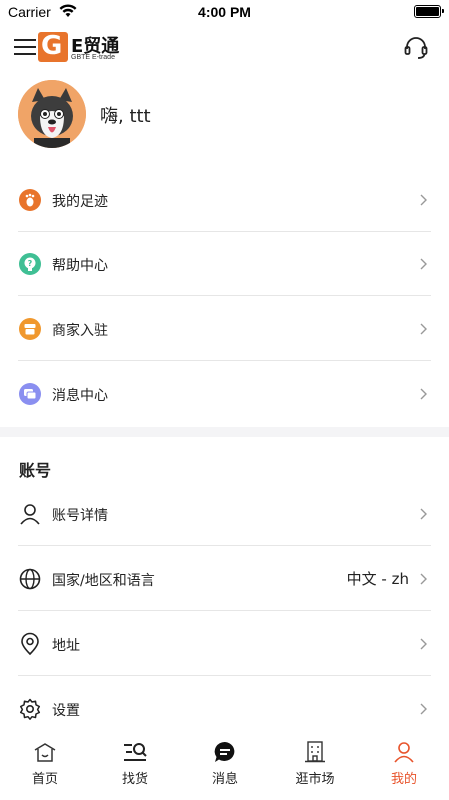  Describe the element at coordinates (416, 48) in the screenshot. I see `customer-service-icon` at that location.